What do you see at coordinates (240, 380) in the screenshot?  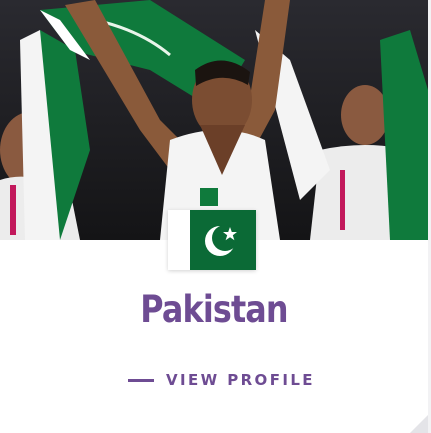 I see `view-profile-label: VIEW PROFILE` at bounding box center [240, 380].